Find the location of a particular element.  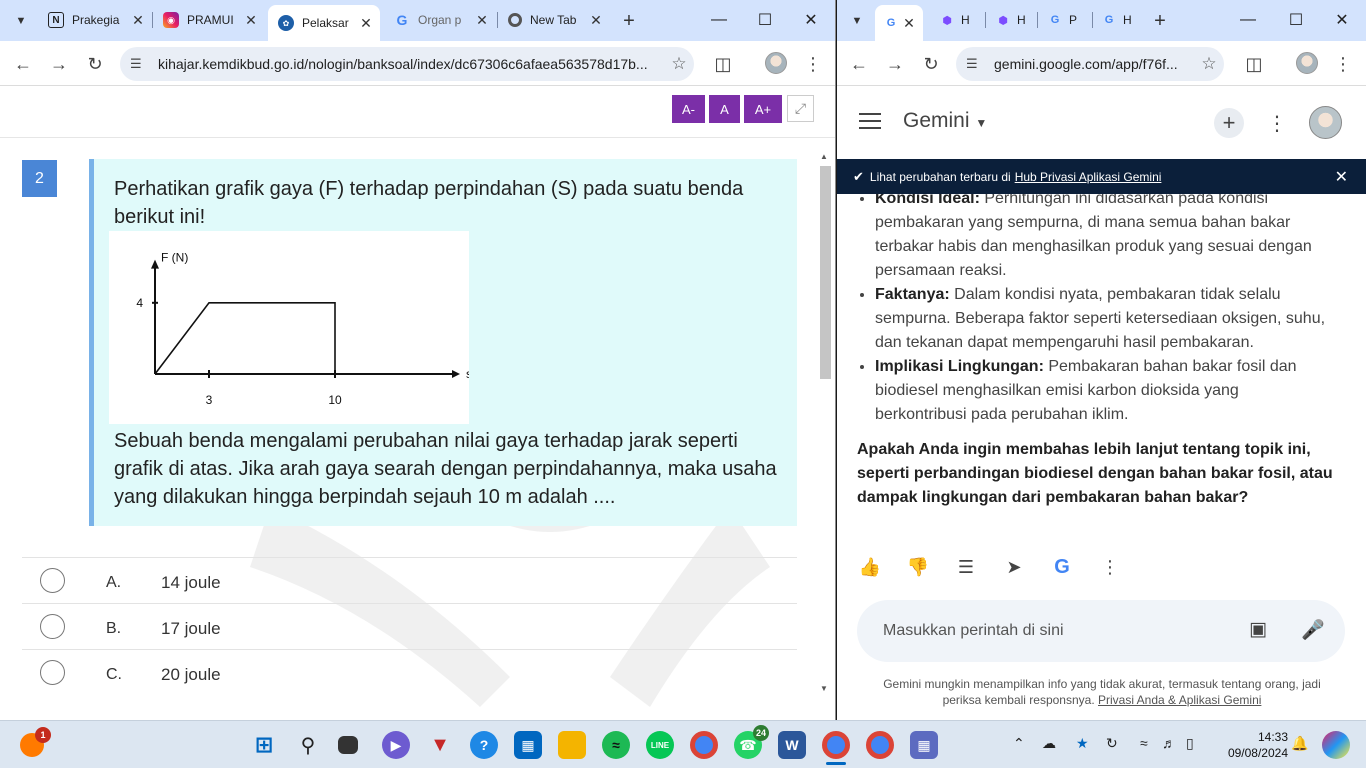

word-icon: W is located at coordinates (792, 745).